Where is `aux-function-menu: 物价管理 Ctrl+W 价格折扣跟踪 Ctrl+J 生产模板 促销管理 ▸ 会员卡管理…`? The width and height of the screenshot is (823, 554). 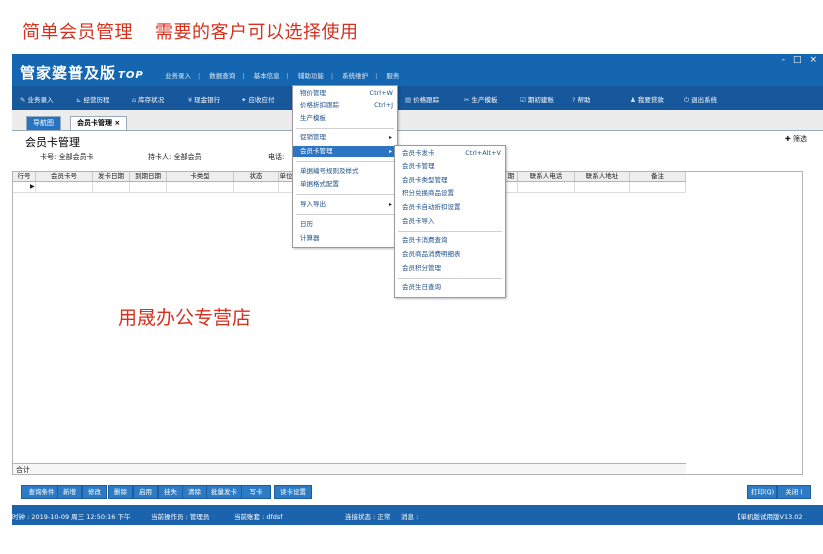 aux-function-menu: 物价管理 Ctrl+W 价格折扣跟踪 Ctrl+J 生产模板 促销管理 ▸ 会员卡管理… is located at coordinates (345, 166).